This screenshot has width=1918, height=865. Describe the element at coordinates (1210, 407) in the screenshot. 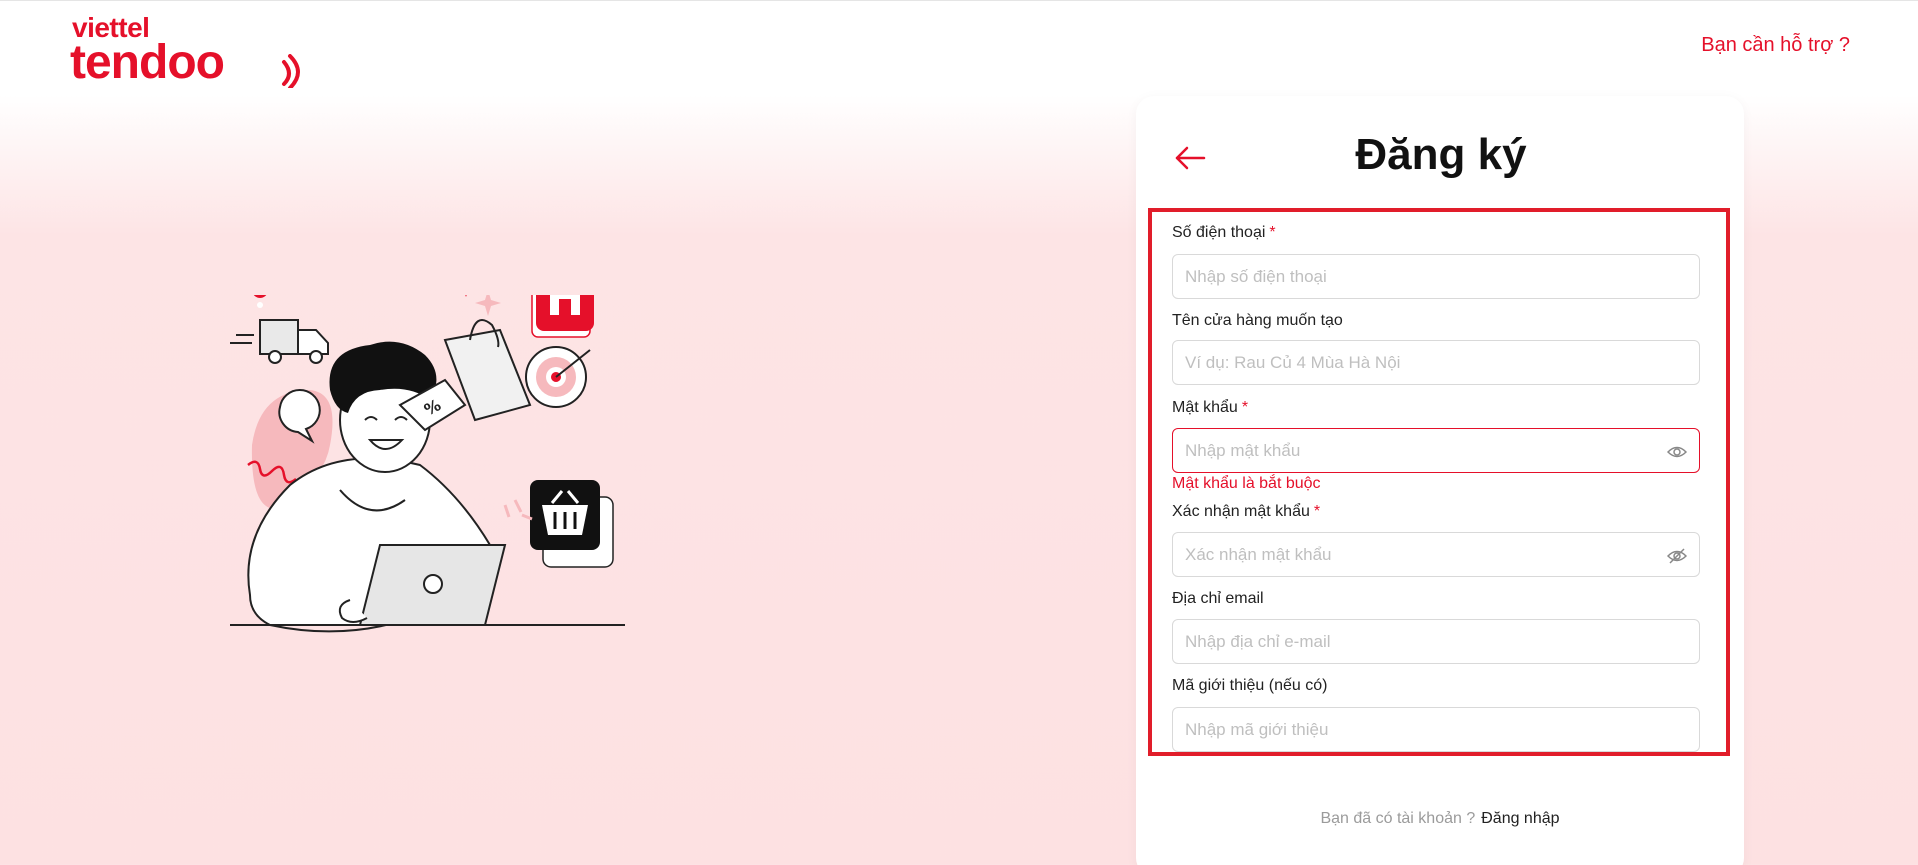

I see `password-label: Mật khẩu *` at that location.